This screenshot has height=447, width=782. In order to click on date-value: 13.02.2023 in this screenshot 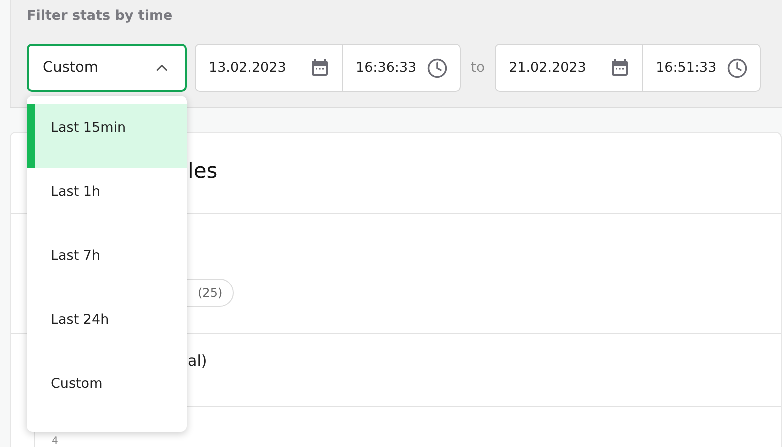, I will do `click(247, 68)`.